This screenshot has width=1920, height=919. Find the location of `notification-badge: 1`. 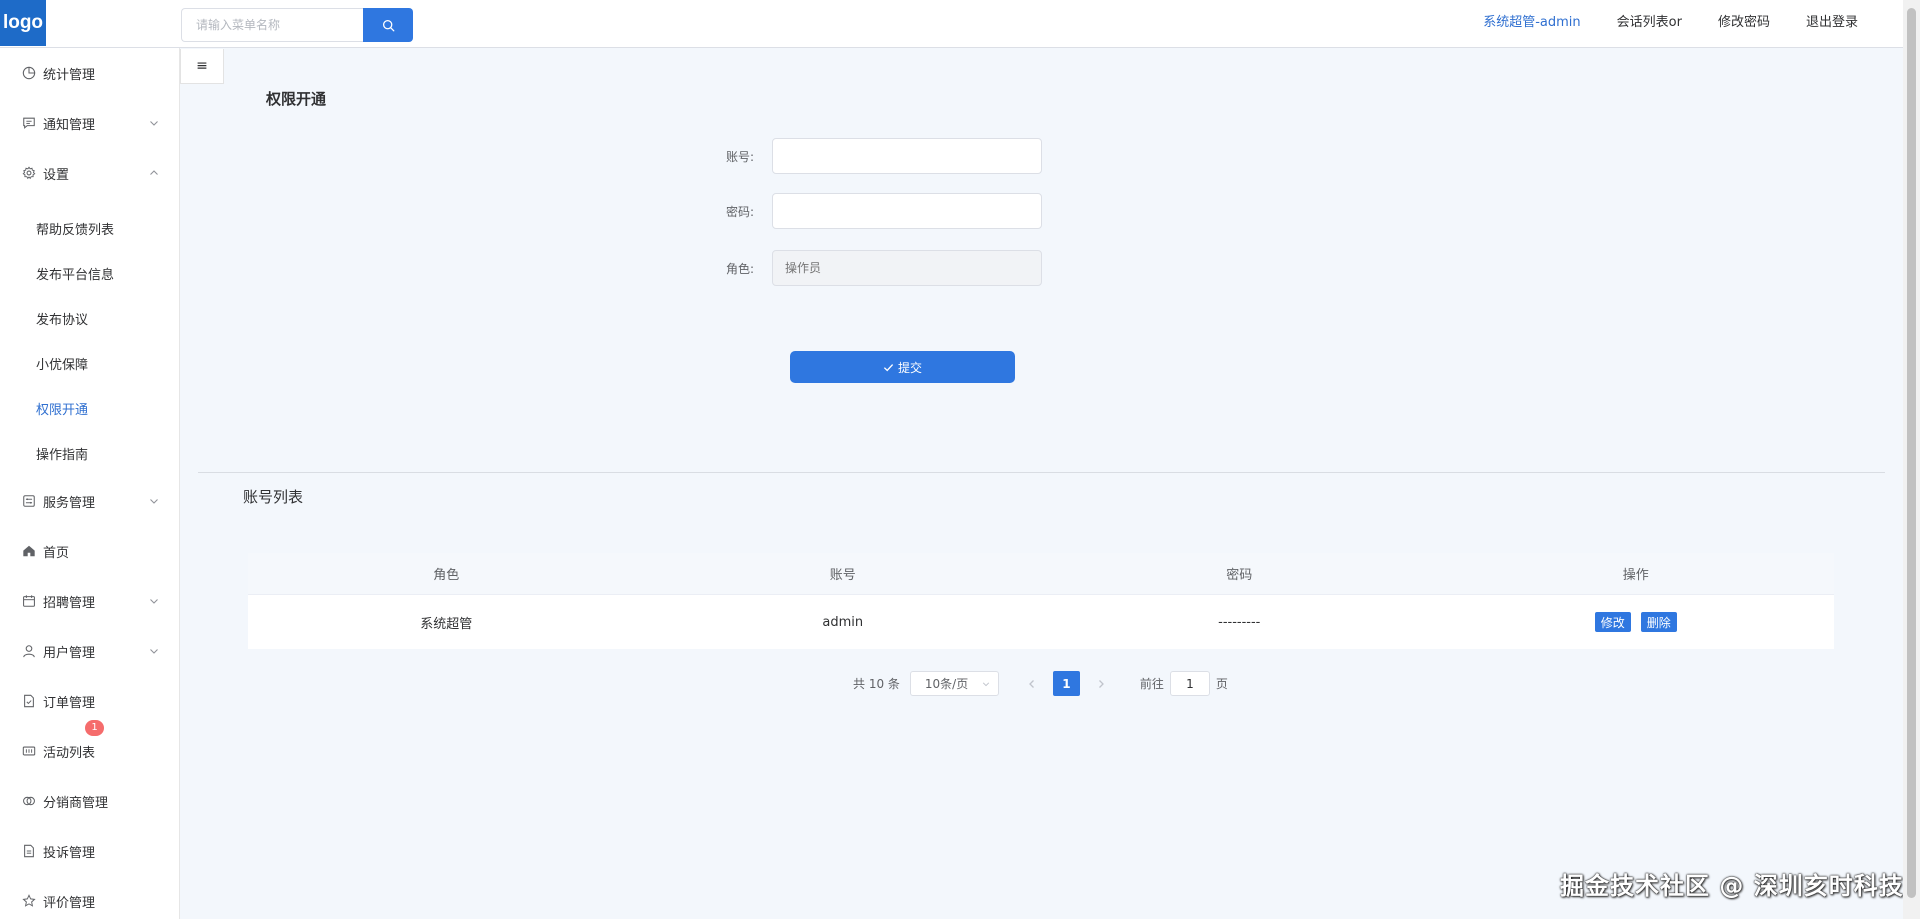

notification-badge: 1 is located at coordinates (94, 728).